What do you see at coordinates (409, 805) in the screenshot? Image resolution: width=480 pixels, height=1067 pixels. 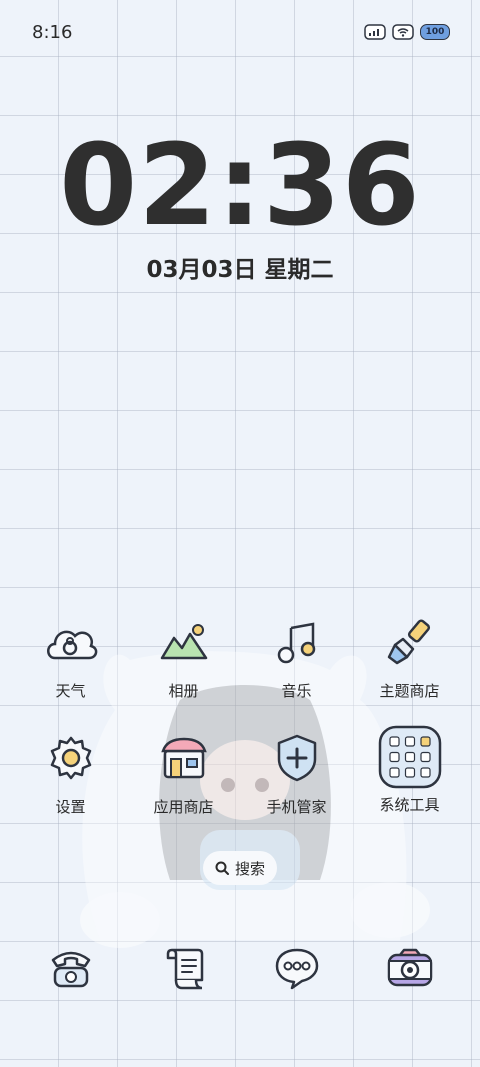 I see `app-label: 系统工具` at bounding box center [409, 805].